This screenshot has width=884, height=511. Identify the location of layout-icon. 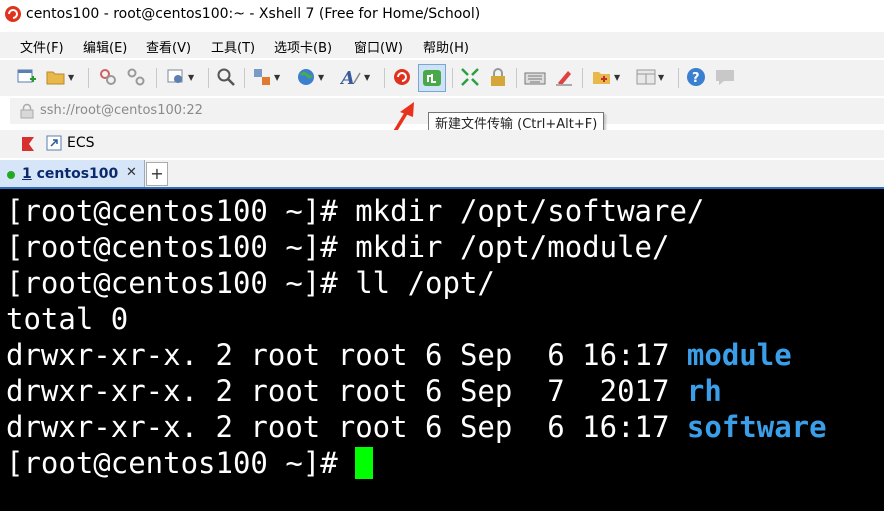
(262, 77).